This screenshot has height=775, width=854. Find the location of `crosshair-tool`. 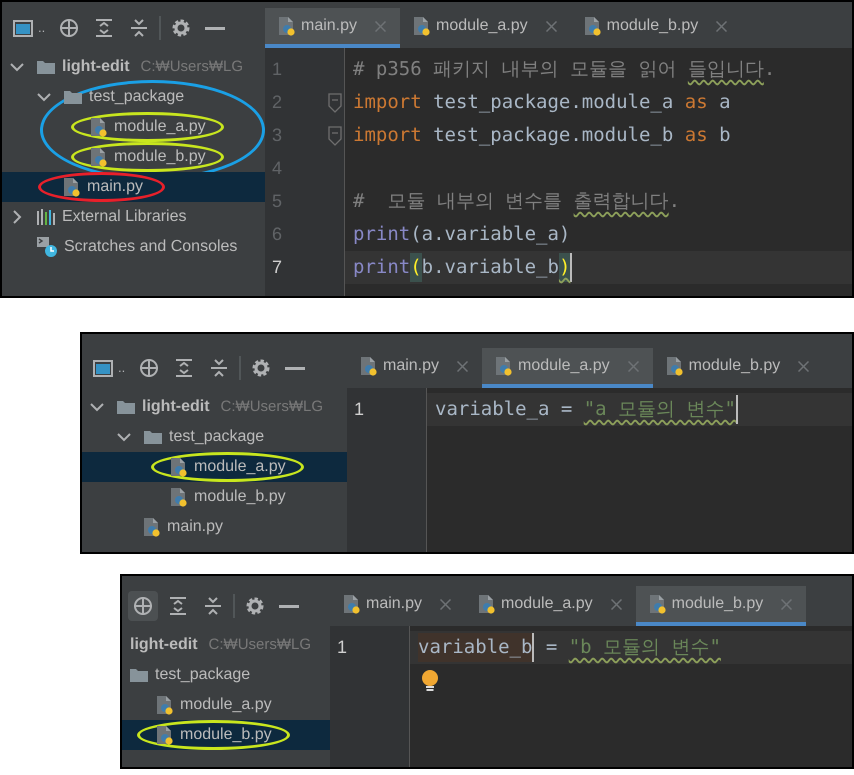

crosshair-tool is located at coordinates (143, 606).